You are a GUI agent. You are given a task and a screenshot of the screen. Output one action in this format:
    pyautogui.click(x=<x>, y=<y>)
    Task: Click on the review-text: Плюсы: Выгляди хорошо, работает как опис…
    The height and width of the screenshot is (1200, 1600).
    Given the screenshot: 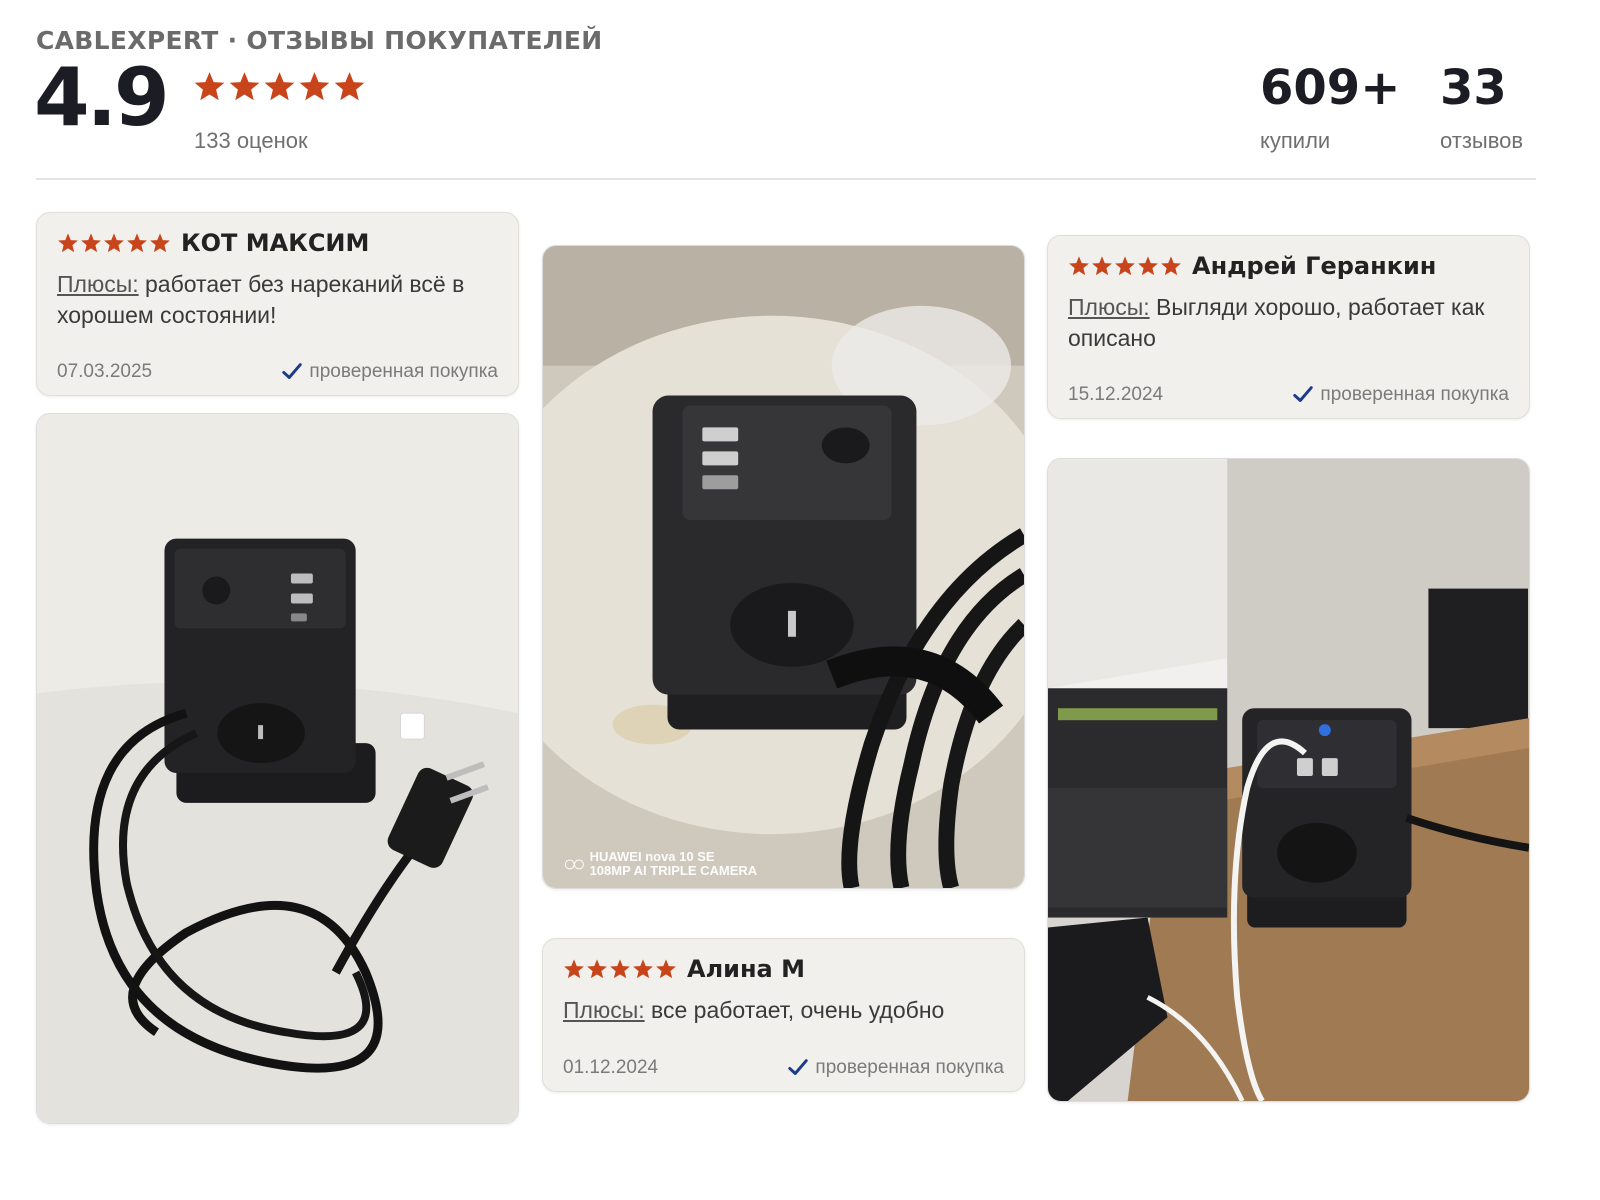 What is the action you would take?
    pyautogui.click(x=1288, y=323)
    